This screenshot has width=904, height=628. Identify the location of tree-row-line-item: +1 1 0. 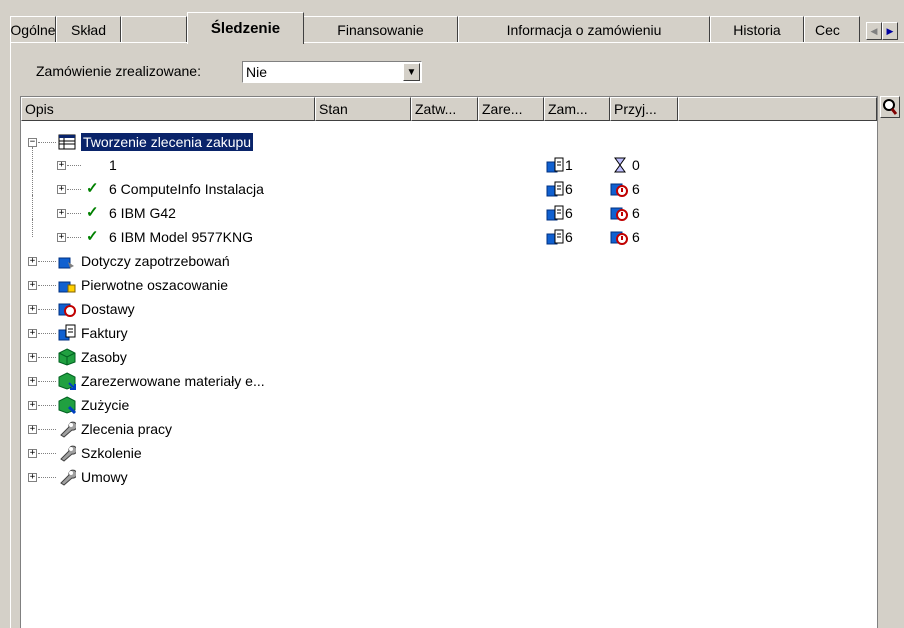
(441, 162).